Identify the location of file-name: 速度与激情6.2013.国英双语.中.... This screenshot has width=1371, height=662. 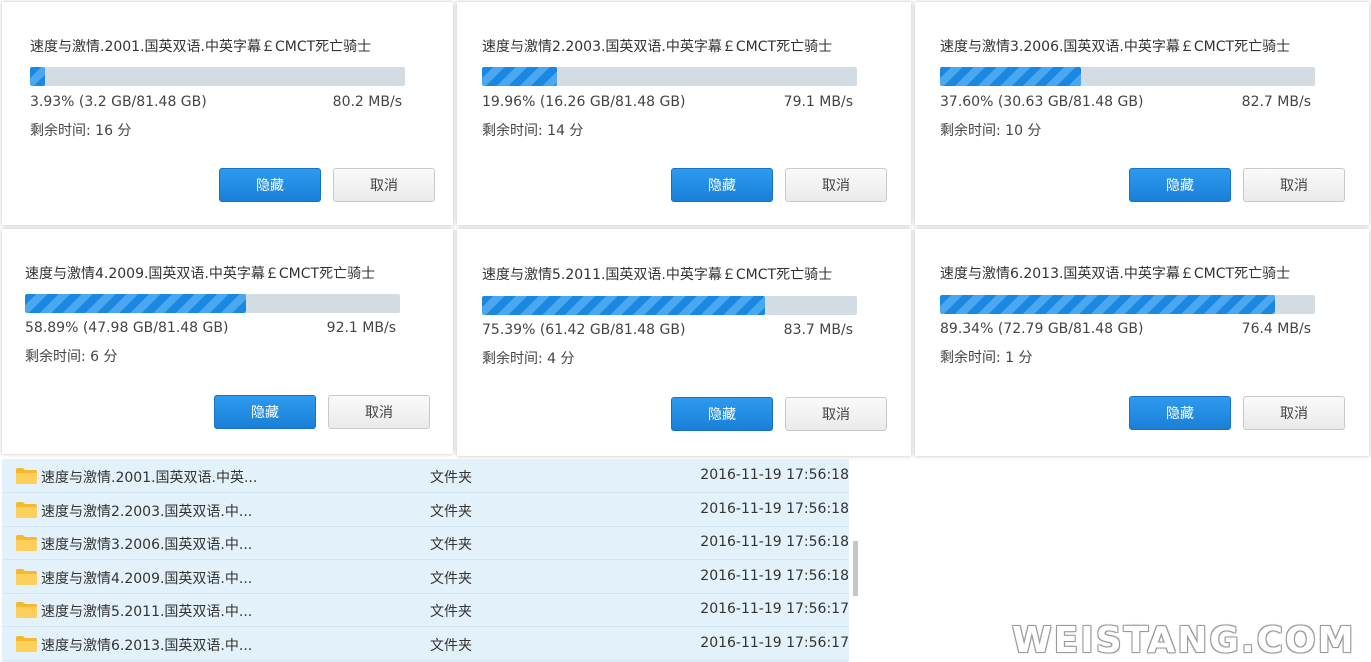
(147, 646).